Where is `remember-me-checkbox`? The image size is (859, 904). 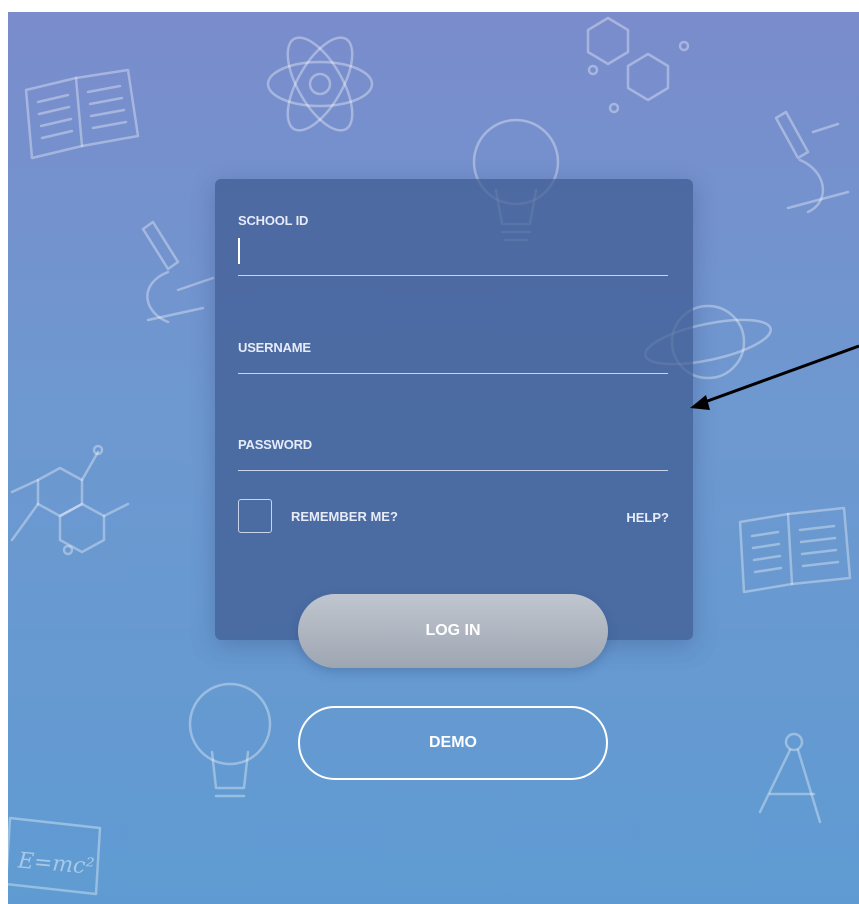 remember-me-checkbox is located at coordinates (255, 516).